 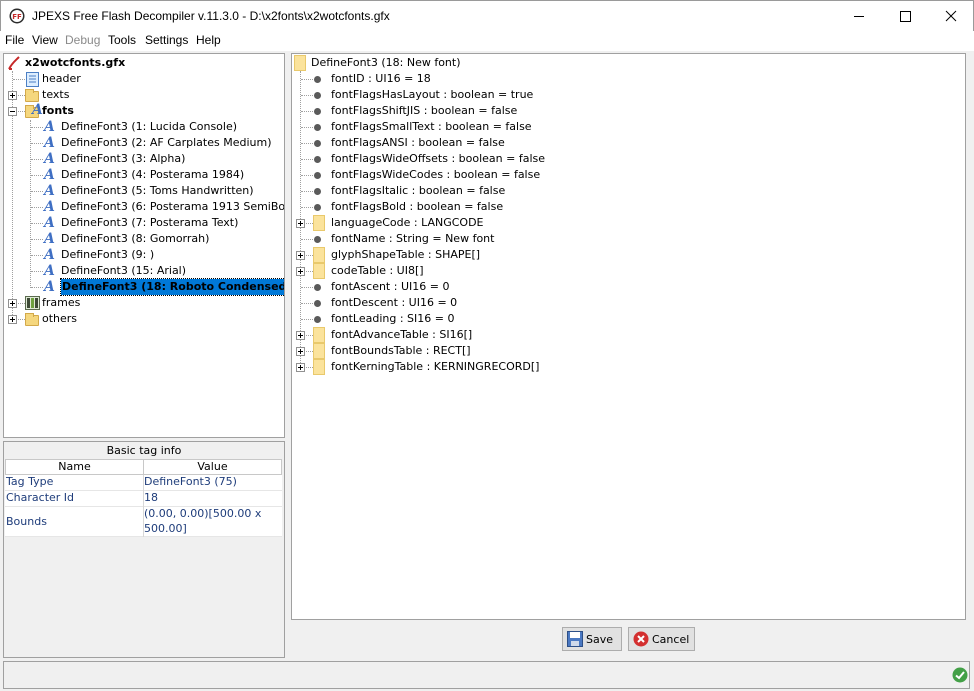 I want to click on prop-label: codeTable : UI8[], so click(x=377, y=270).